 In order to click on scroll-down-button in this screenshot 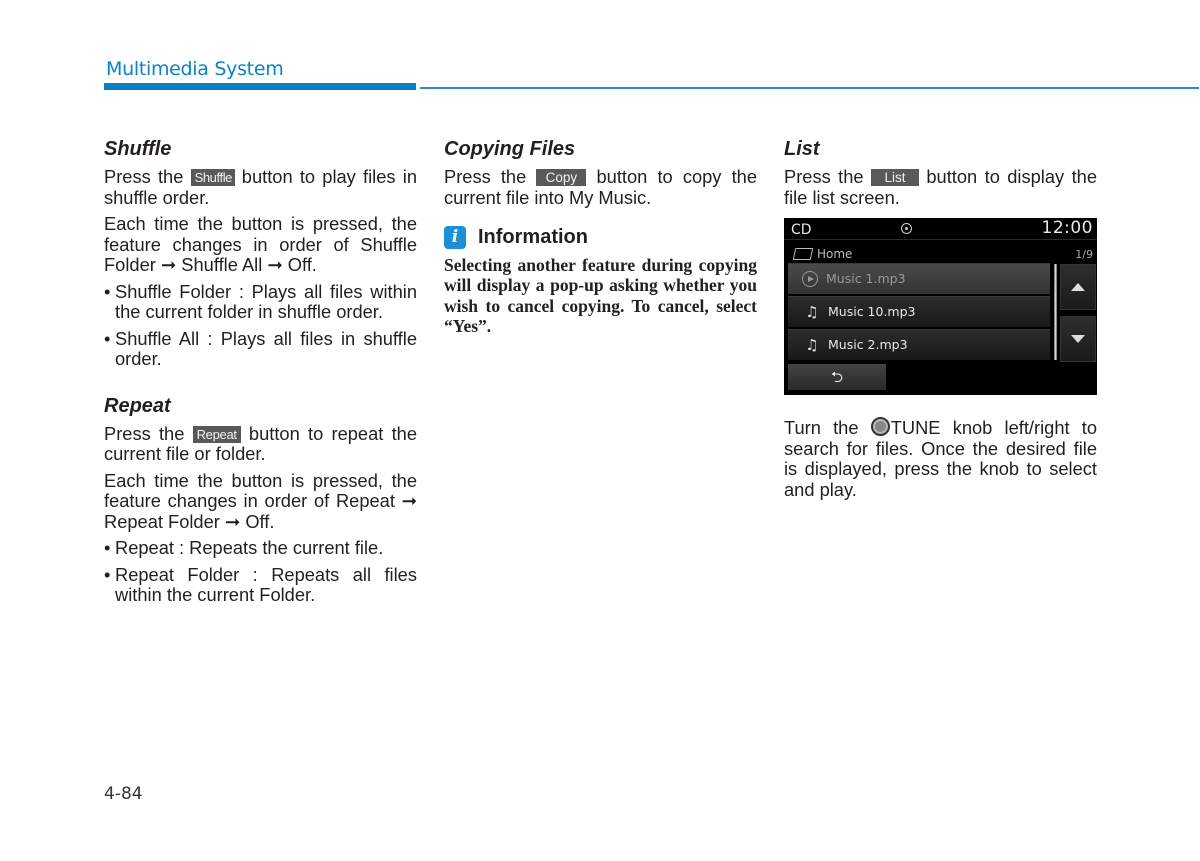, I will do `click(1078, 339)`.